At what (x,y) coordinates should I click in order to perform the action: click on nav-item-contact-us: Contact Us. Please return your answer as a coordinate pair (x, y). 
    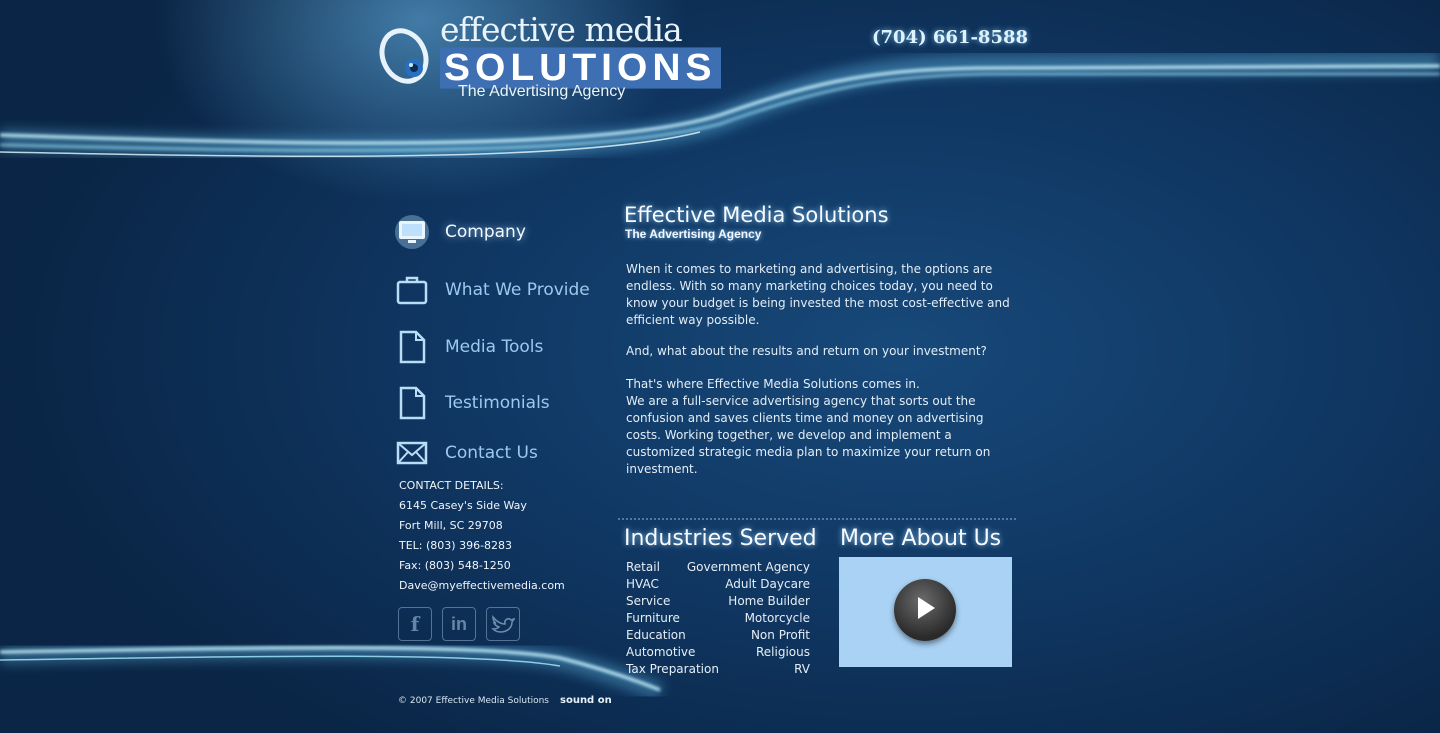
    Looking at the image, I should click on (466, 453).